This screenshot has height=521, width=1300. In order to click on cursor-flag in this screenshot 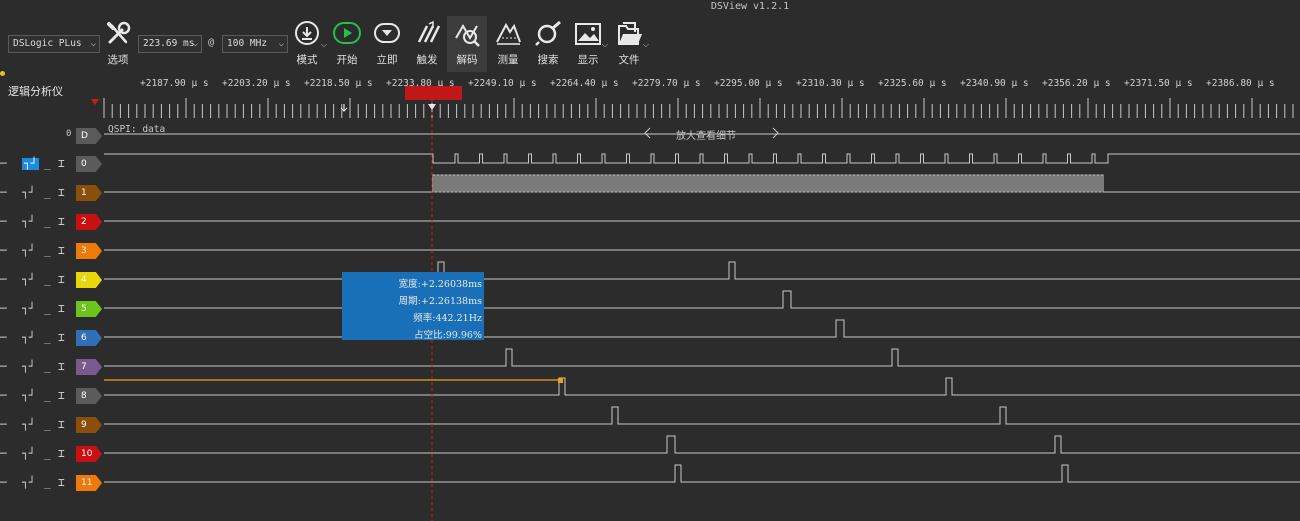, I will do `click(433, 93)`.